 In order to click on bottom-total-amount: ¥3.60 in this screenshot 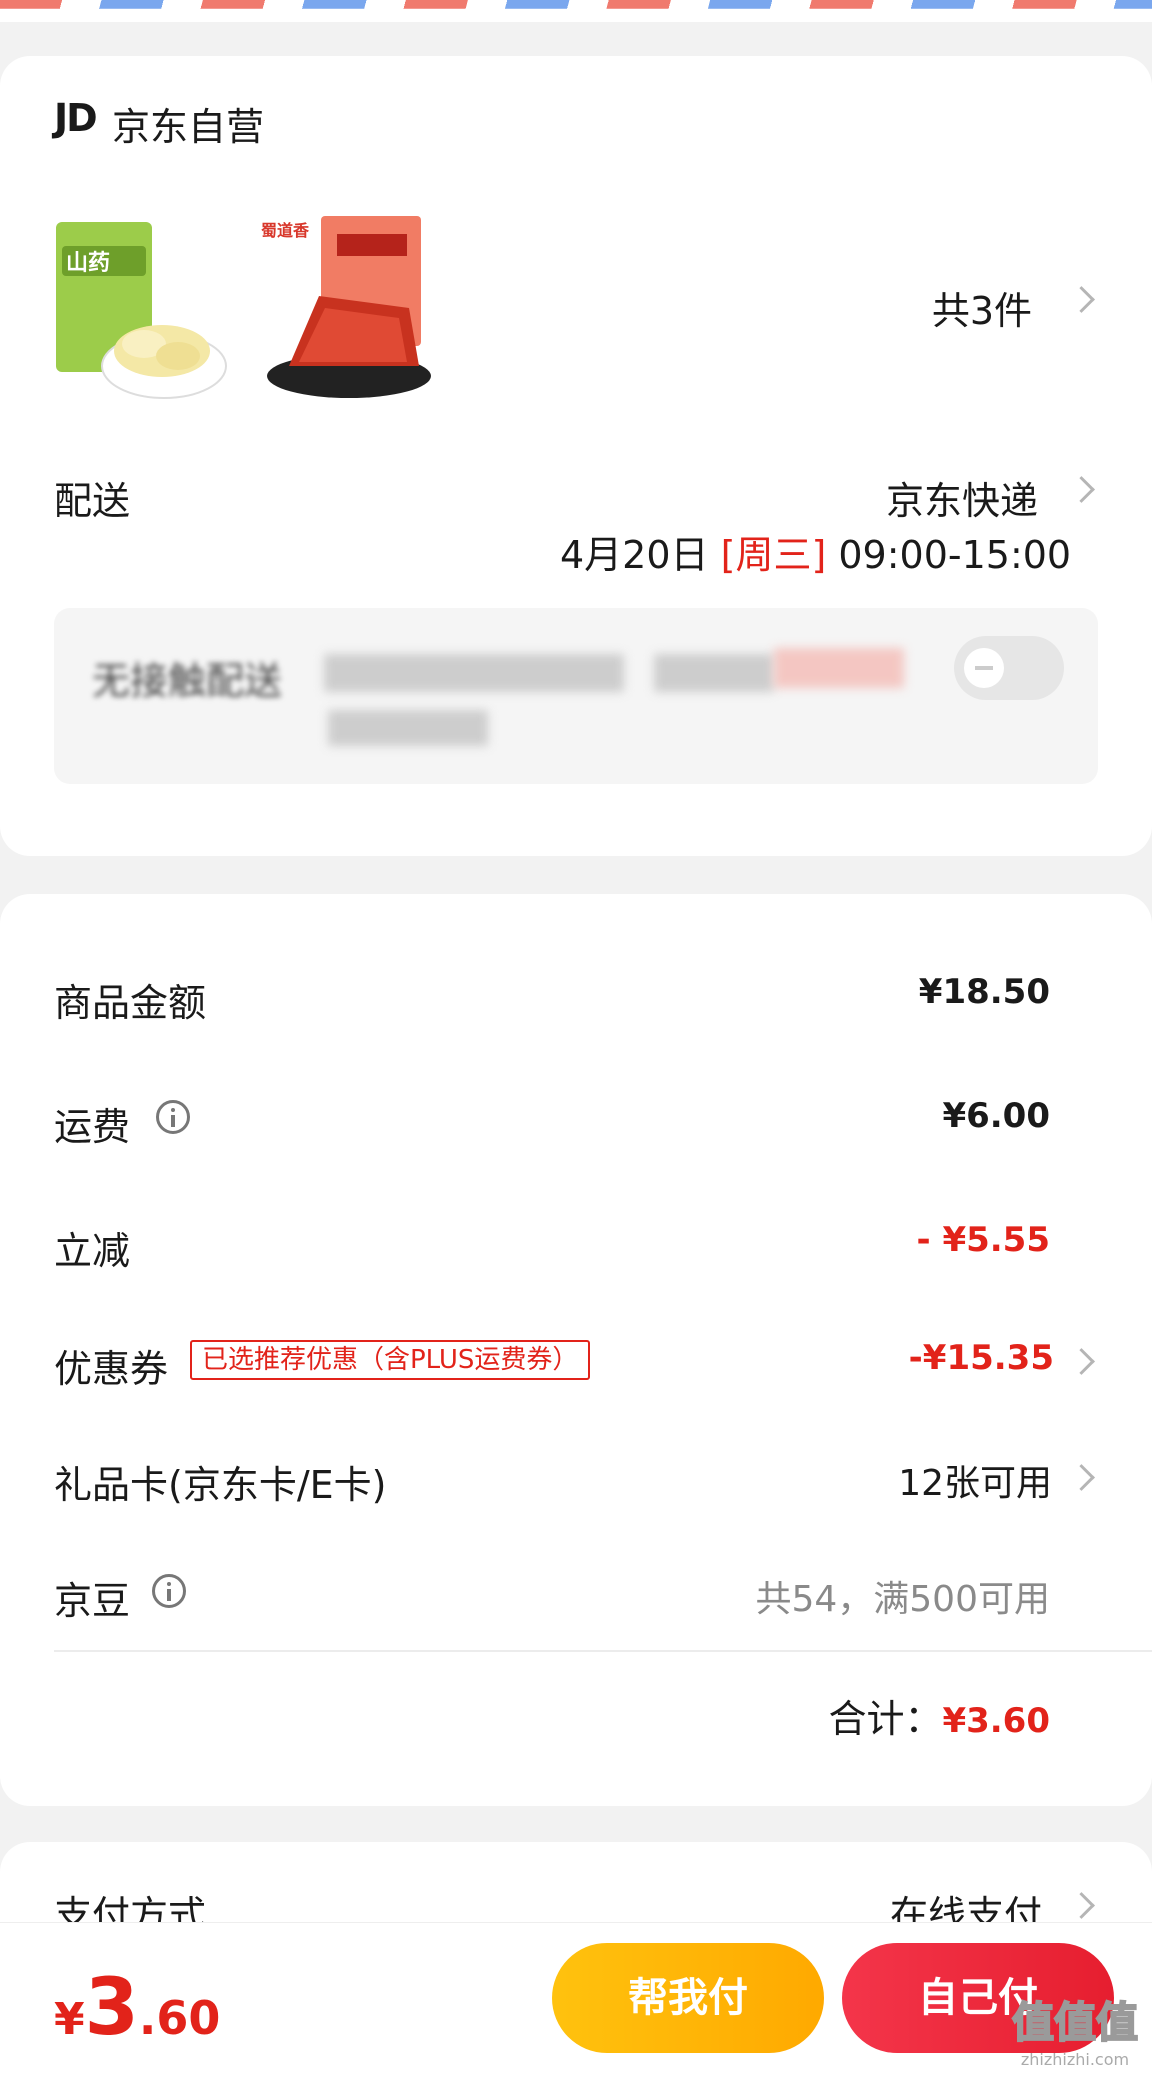, I will do `click(137, 2008)`.